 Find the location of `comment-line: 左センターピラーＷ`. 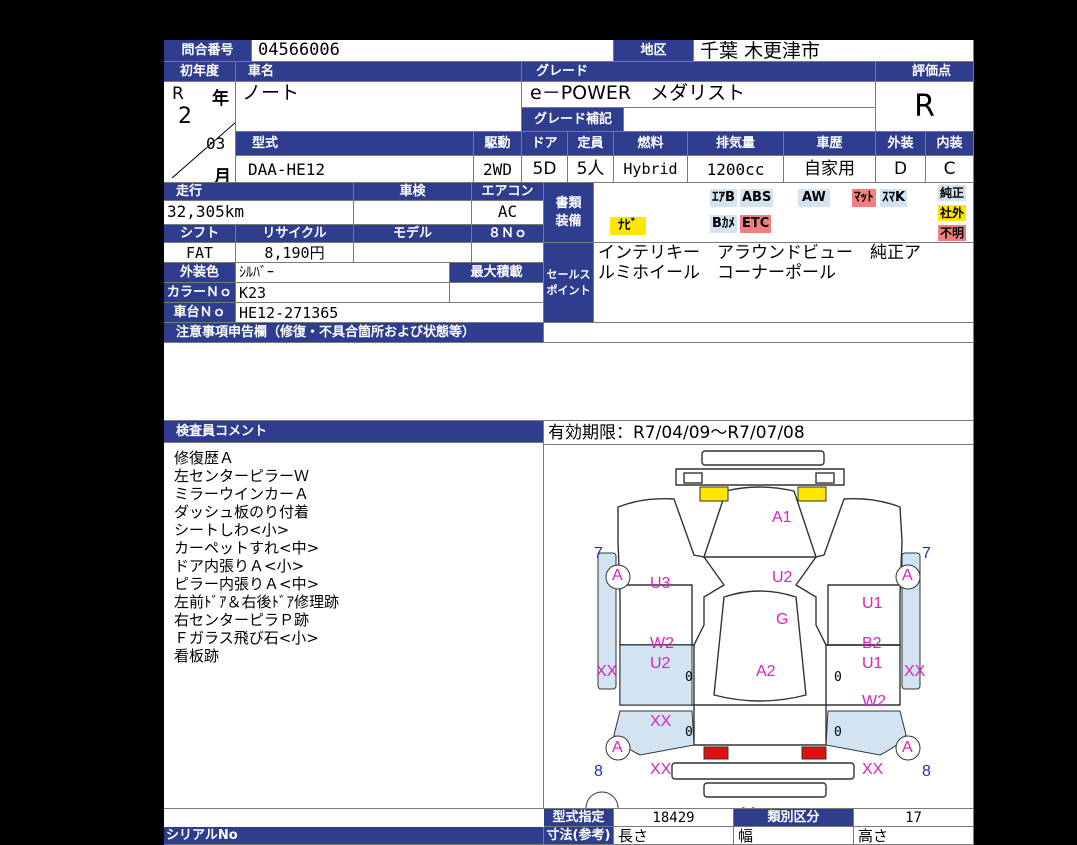

comment-line: 左センターピラーＷ is located at coordinates (242, 476).